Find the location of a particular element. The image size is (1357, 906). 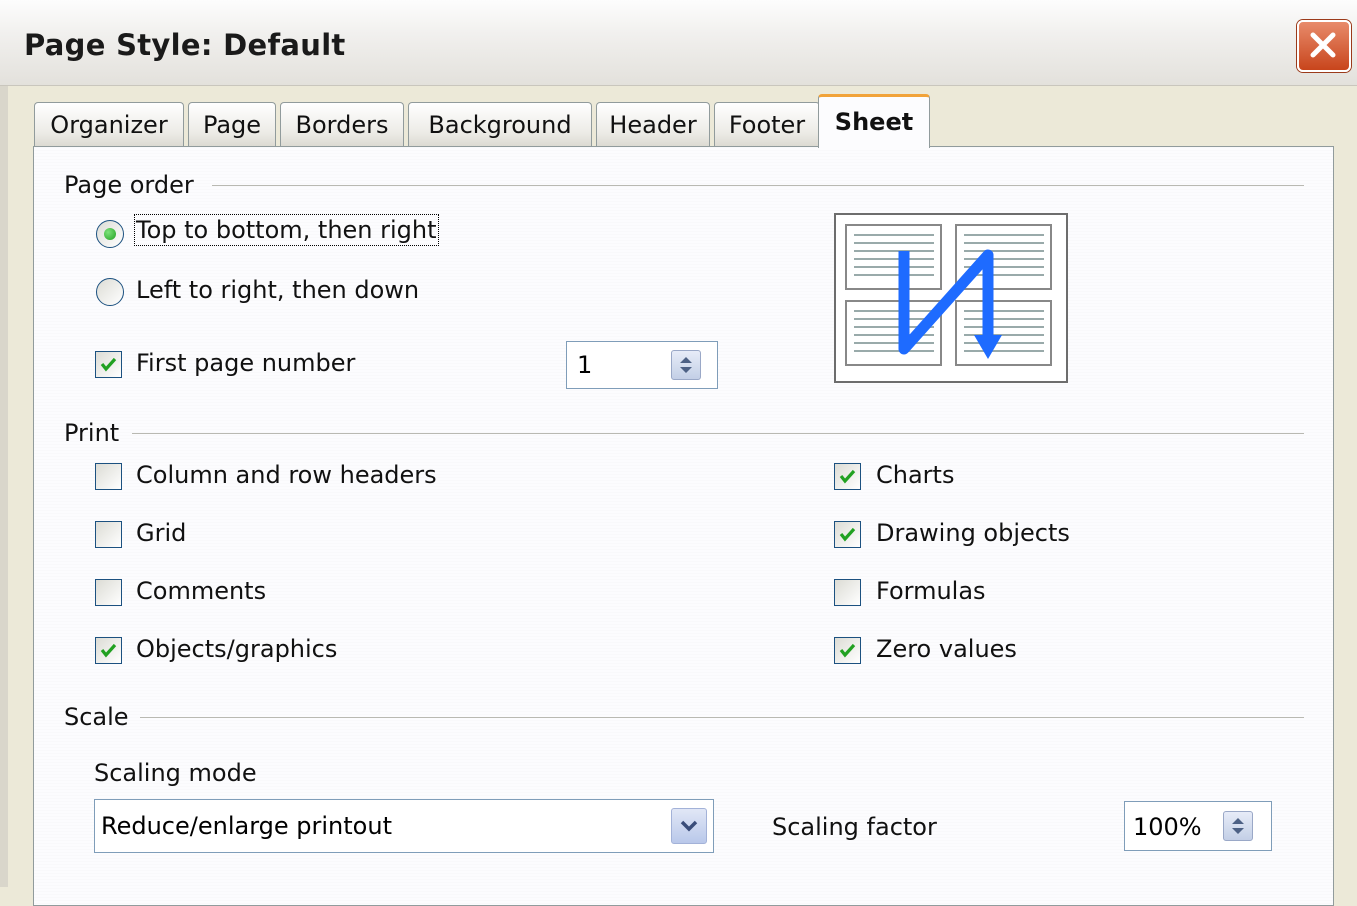

tab-label: Page is located at coordinates (232, 125).